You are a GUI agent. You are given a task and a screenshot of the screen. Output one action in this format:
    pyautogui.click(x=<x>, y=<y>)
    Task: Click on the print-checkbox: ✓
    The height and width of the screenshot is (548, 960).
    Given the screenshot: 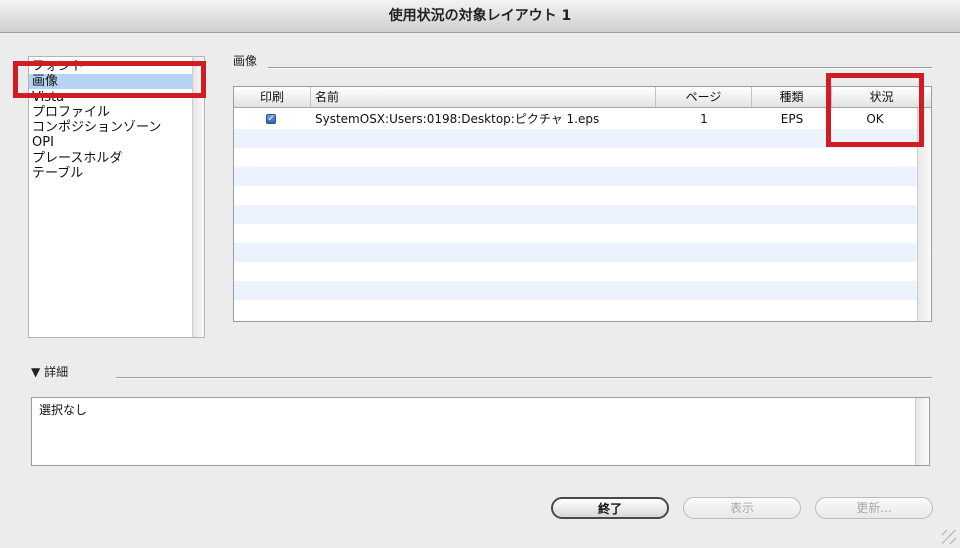 What is the action you would take?
    pyautogui.click(x=271, y=119)
    